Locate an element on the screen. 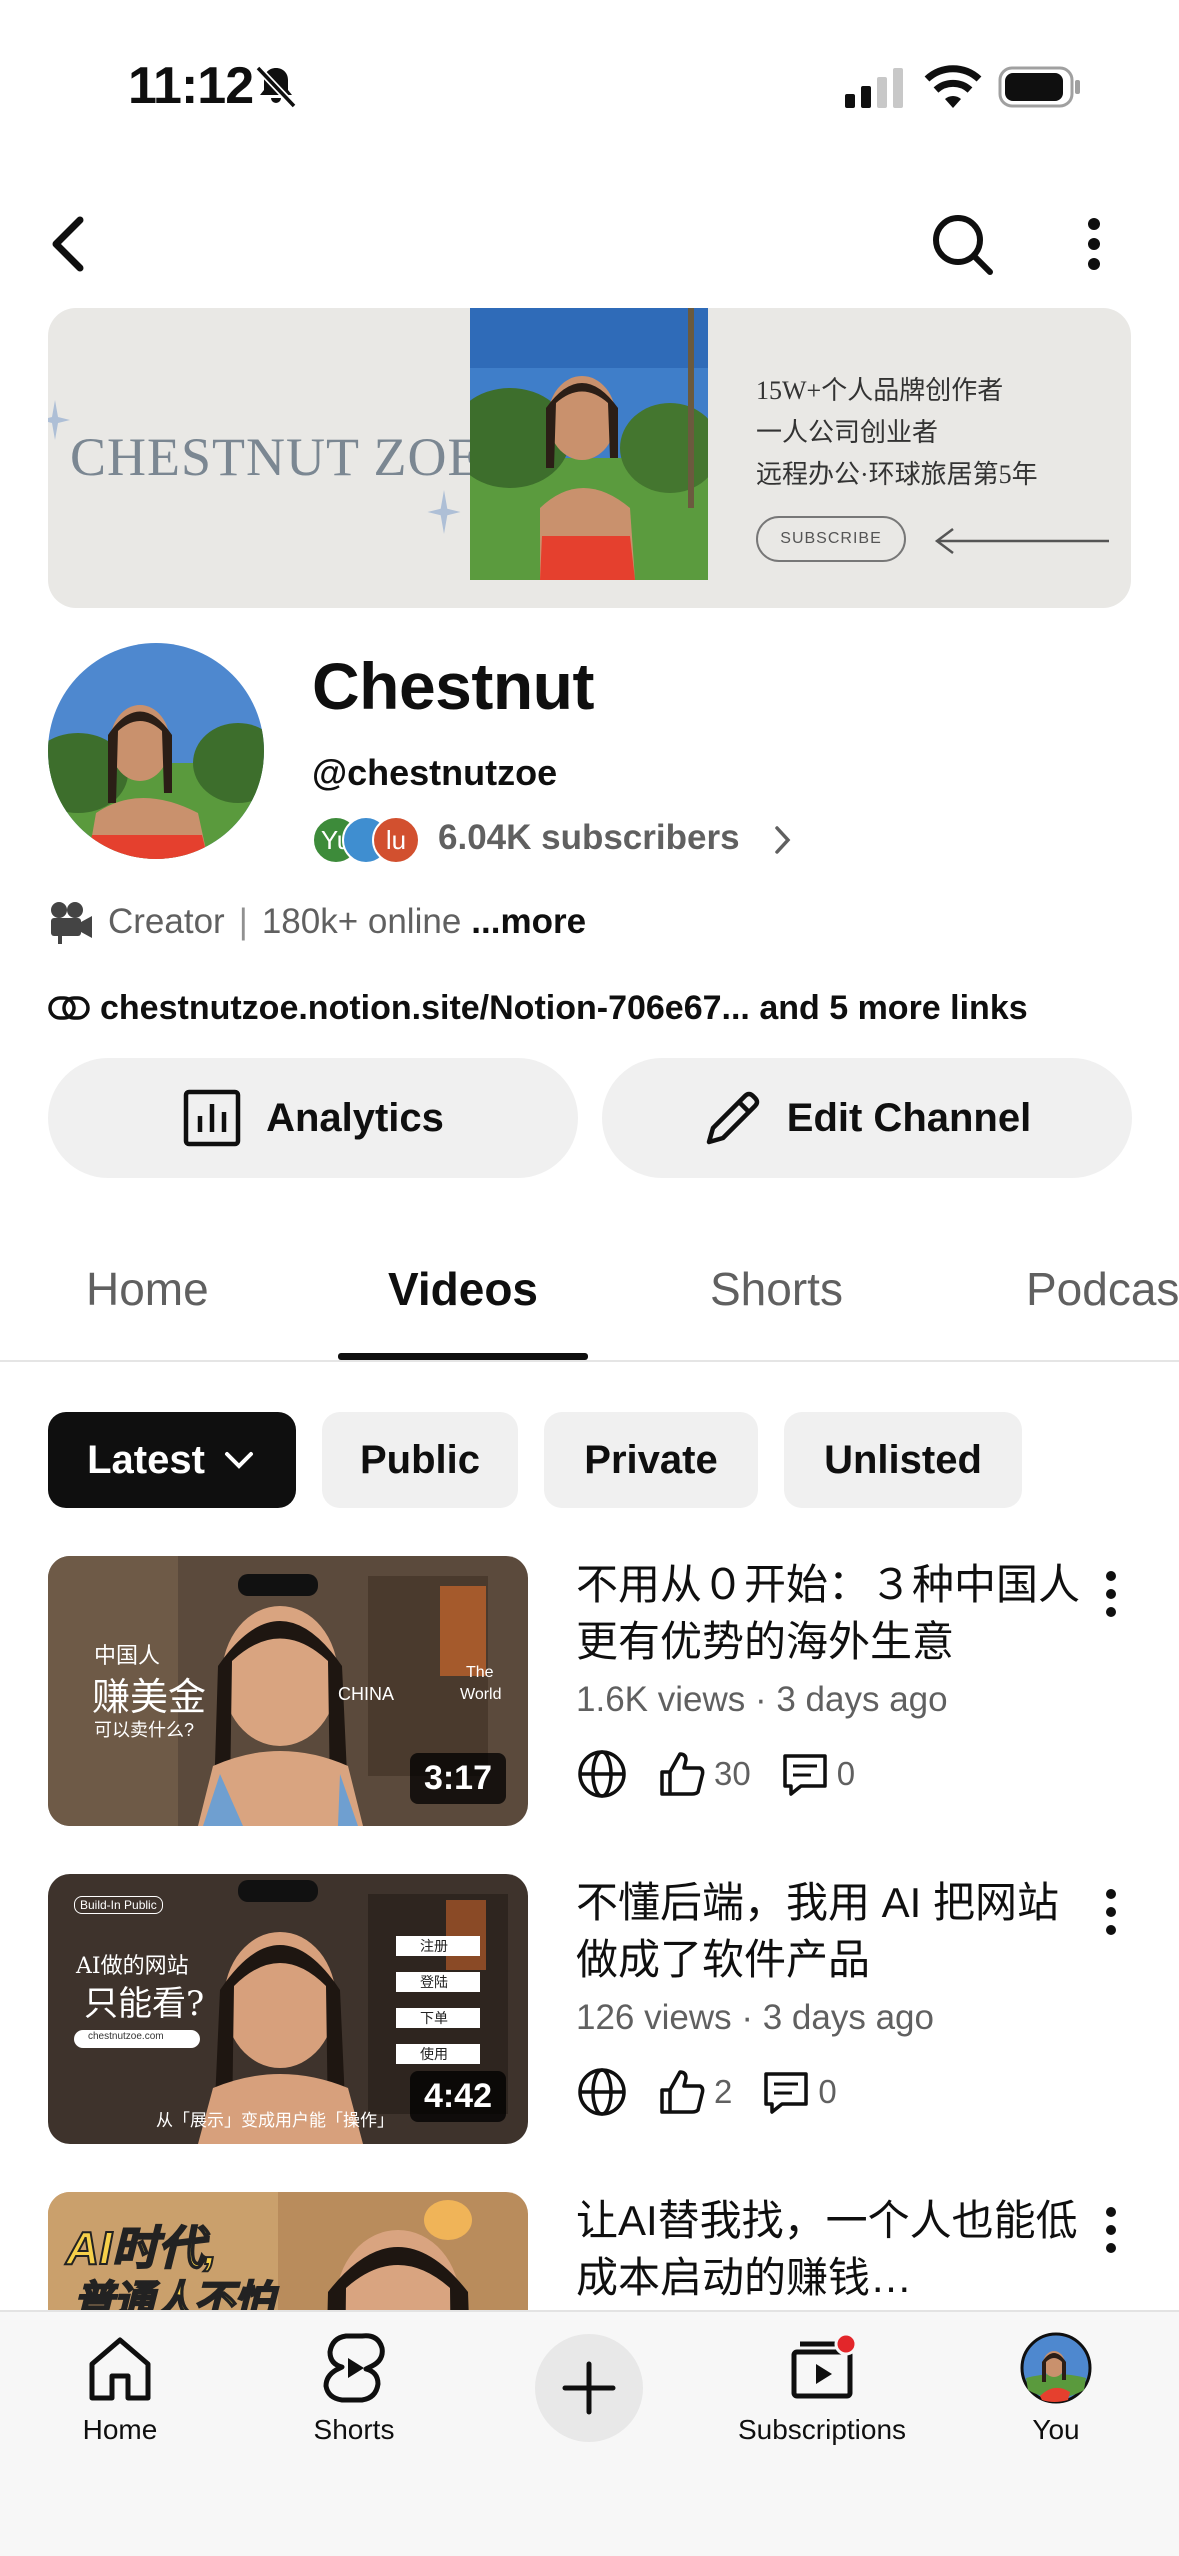 This screenshot has width=1179, height=2556. like-count: 30 is located at coordinates (732, 1773).